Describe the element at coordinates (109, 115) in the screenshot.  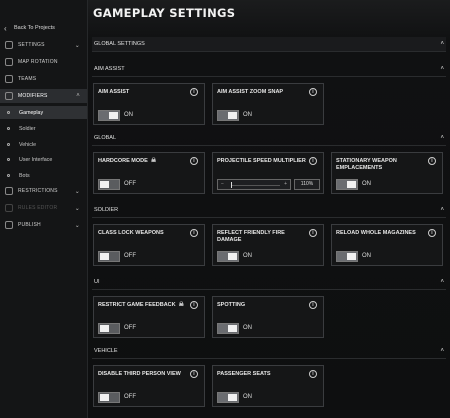
I see `aim-assist-toggle` at that location.